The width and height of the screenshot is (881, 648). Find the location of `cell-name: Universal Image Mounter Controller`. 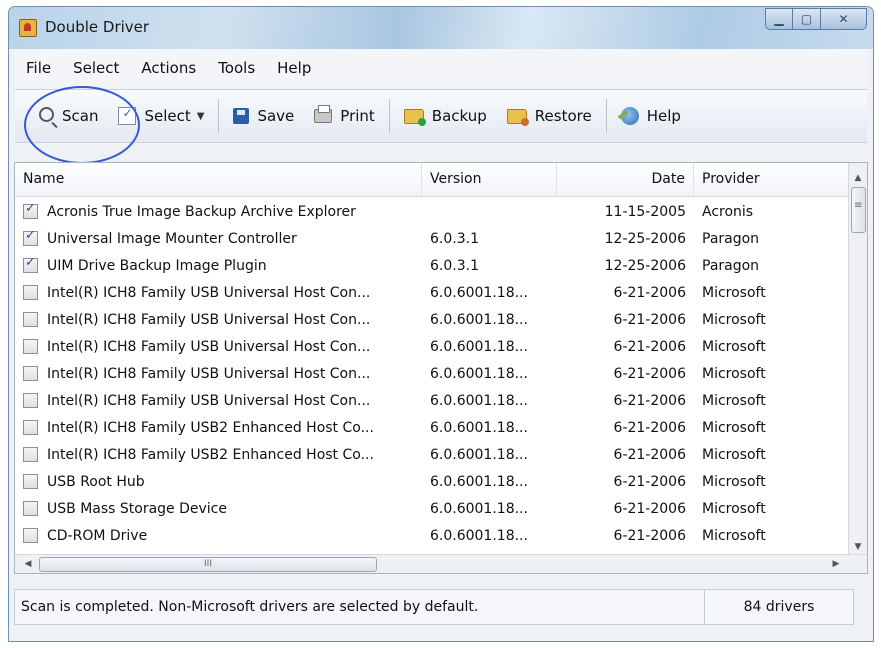

cell-name: Universal Image Mounter Controller is located at coordinates (218, 239).